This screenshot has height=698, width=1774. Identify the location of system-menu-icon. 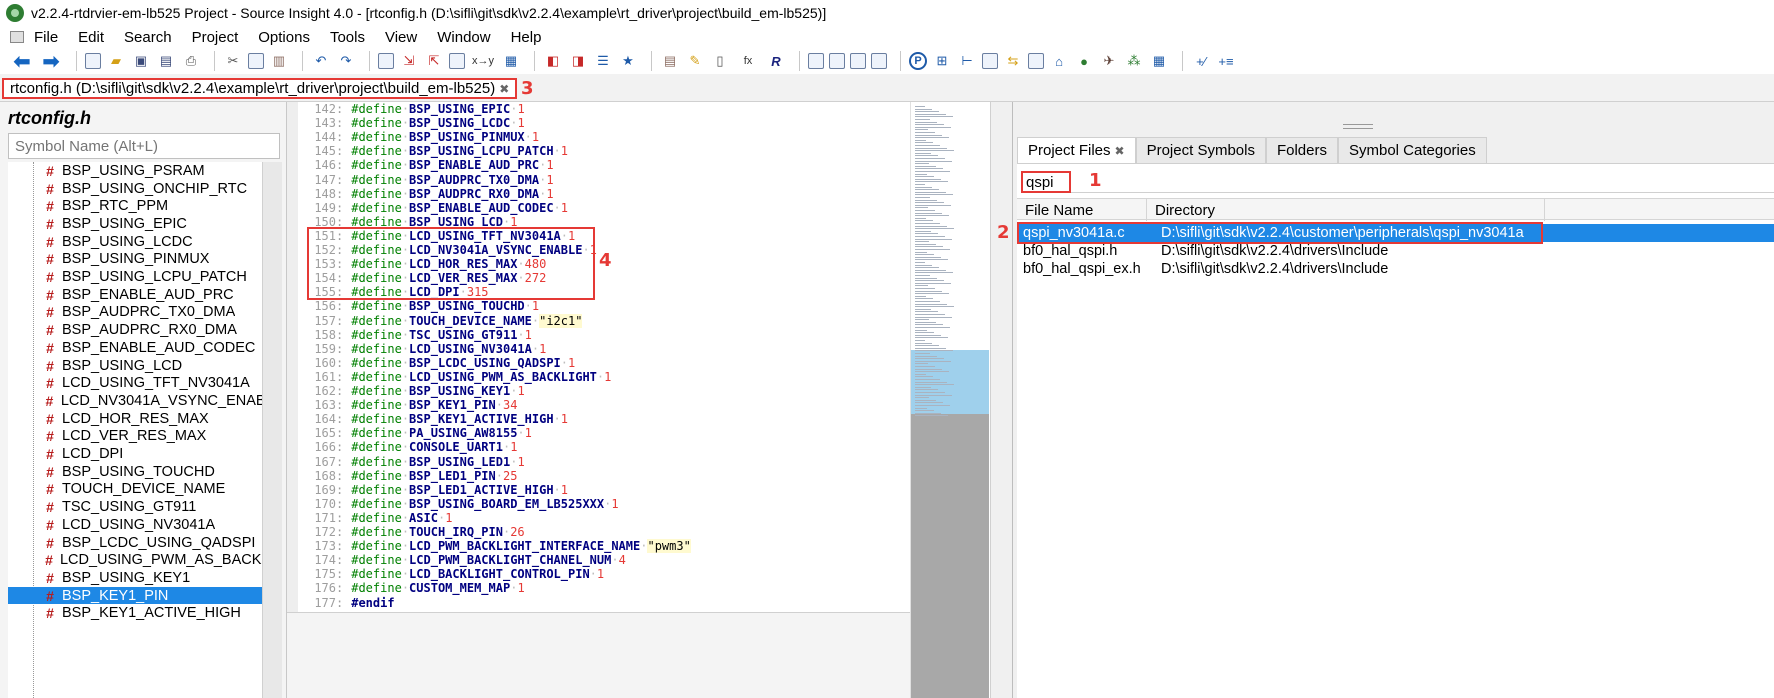
(17, 37).